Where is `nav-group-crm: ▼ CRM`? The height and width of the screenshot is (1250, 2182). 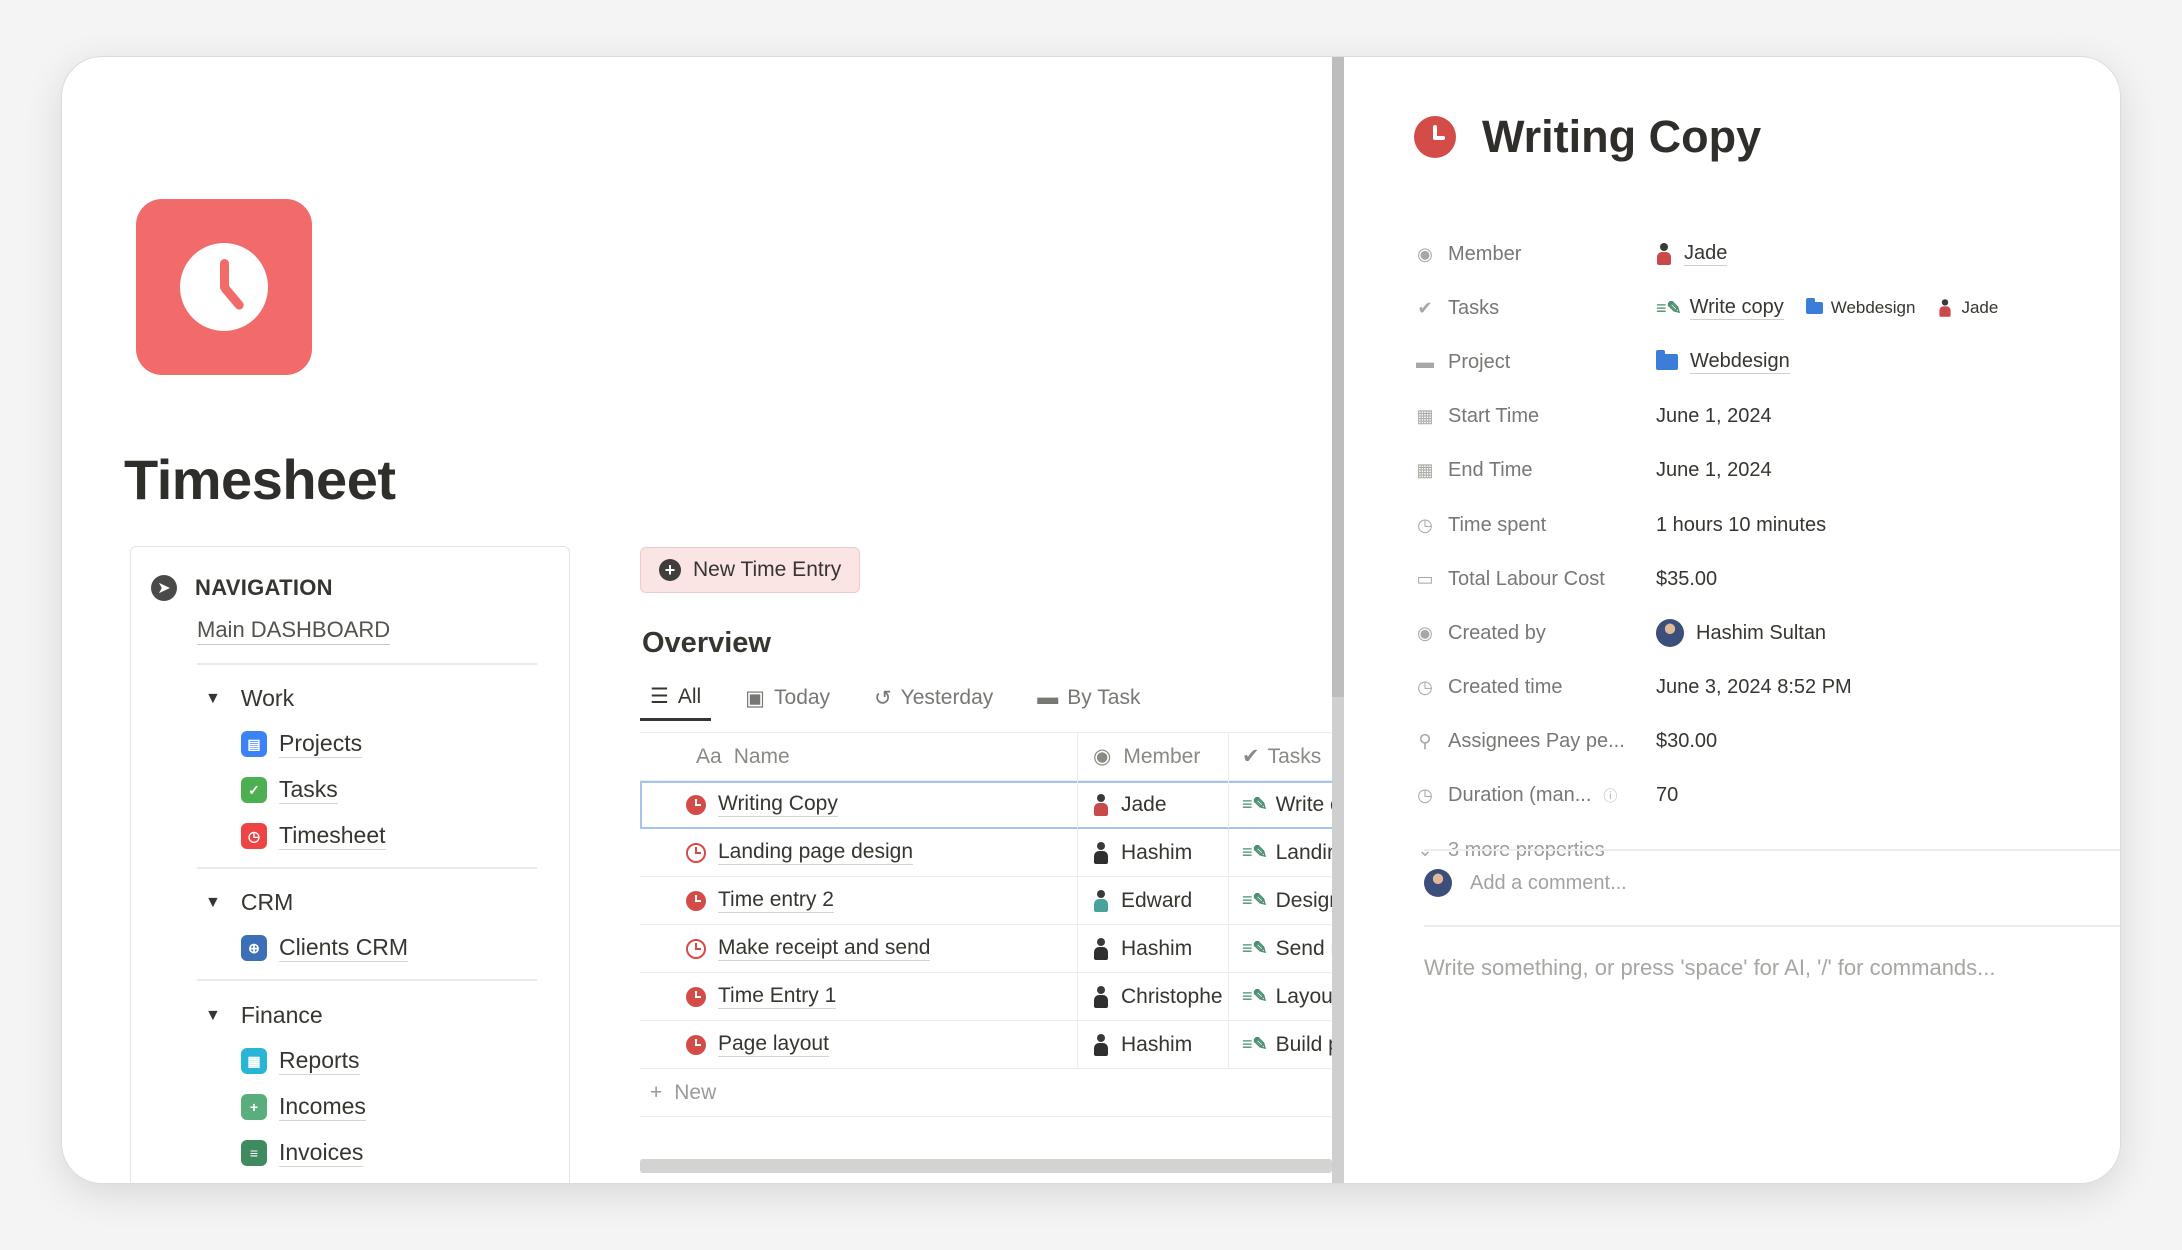 nav-group-crm: ▼ CRM is located at coordinates (249, 902).